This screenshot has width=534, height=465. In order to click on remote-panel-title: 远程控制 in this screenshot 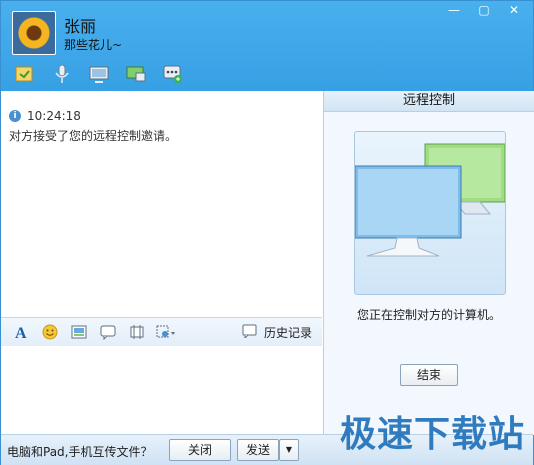, I will do `click(429, 101)`.